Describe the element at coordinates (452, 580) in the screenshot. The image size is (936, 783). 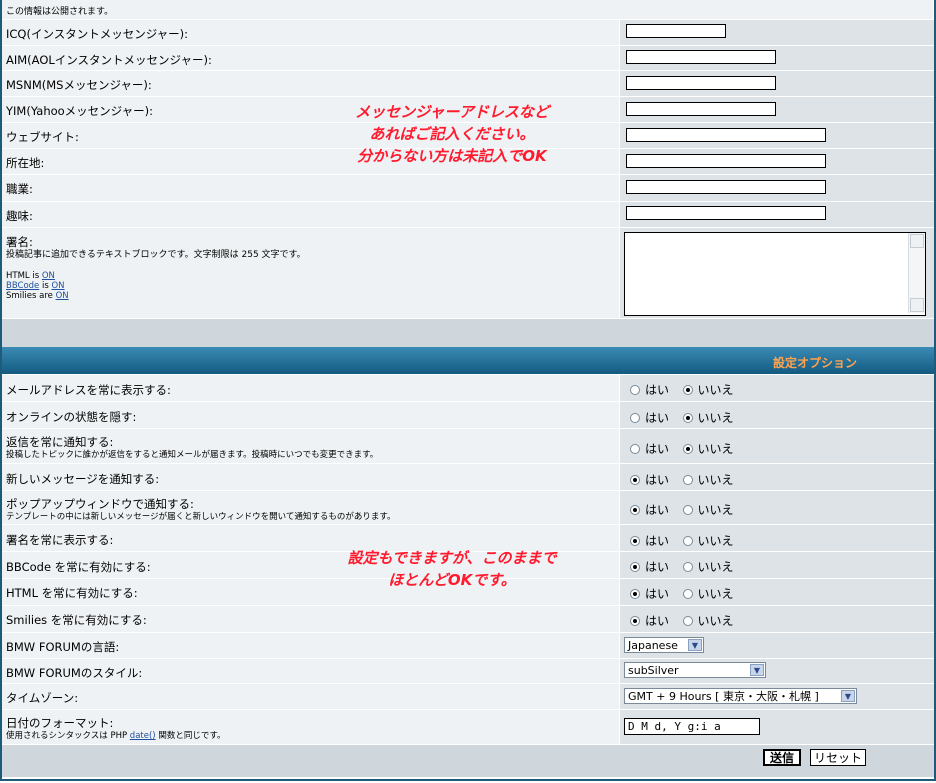
I see `annotation-line: ほとんどOKです。` at that location.